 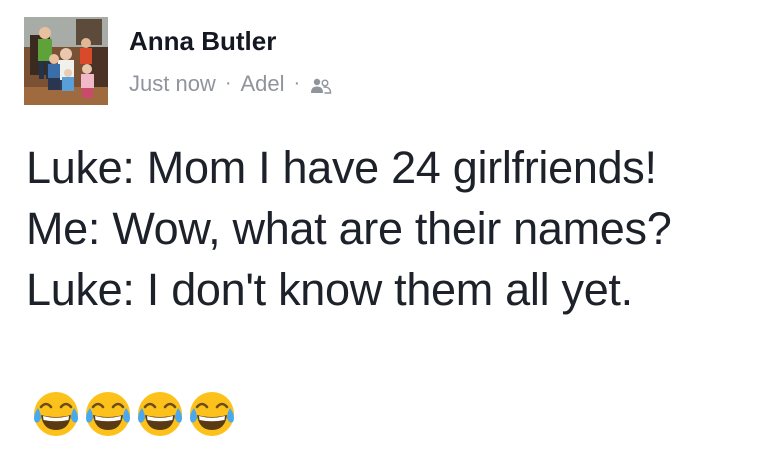 I want to click on author-name: Anna Butler, so click(x=202, y=41).